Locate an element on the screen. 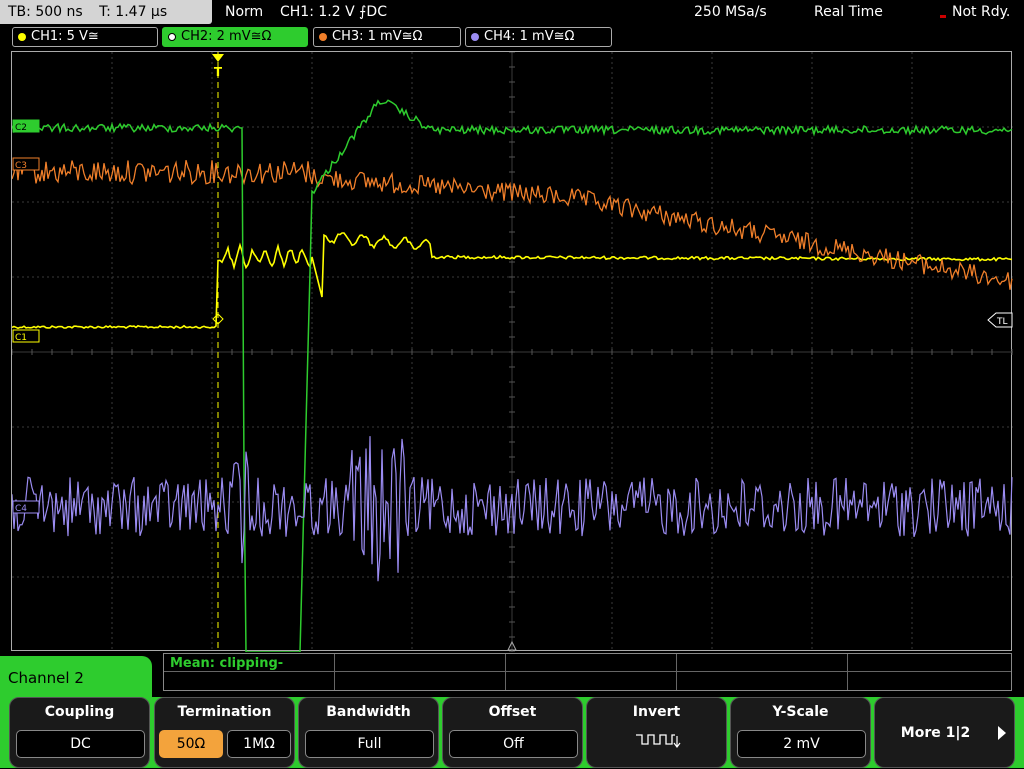 This screenshot has width=1024, height=769. ch4-label: CH4: 1 mV≅Ω is located at coordinates (529, 36).